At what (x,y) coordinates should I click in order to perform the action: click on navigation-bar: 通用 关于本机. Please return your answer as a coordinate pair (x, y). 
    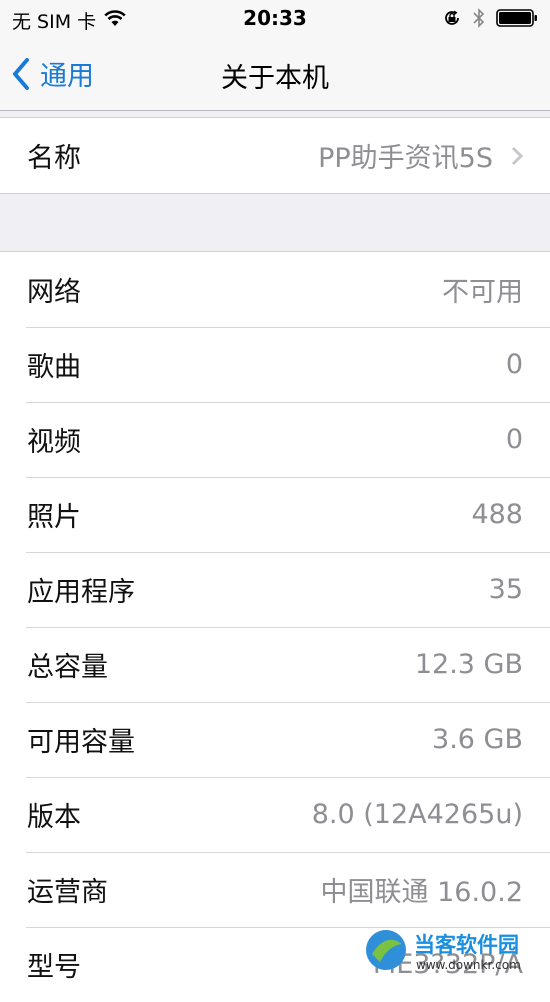
    Looking at the image, I should click on (275, 74).